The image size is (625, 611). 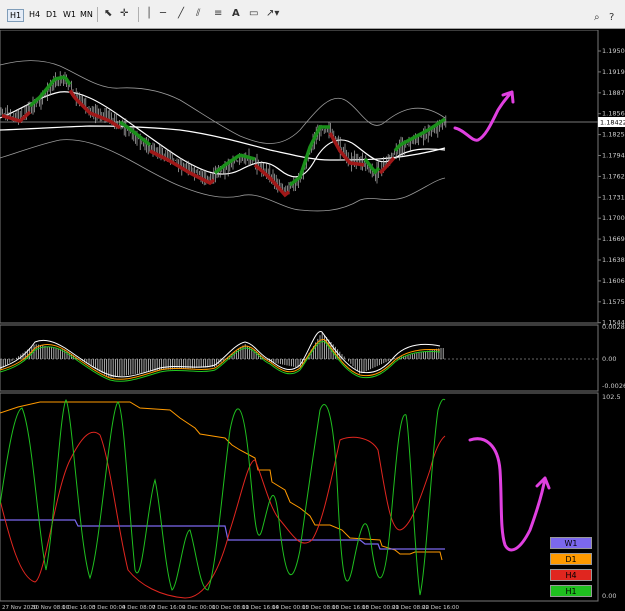 I want to click on arrows-dropdown-icon: ↗▾, so click(x=272, y=13).